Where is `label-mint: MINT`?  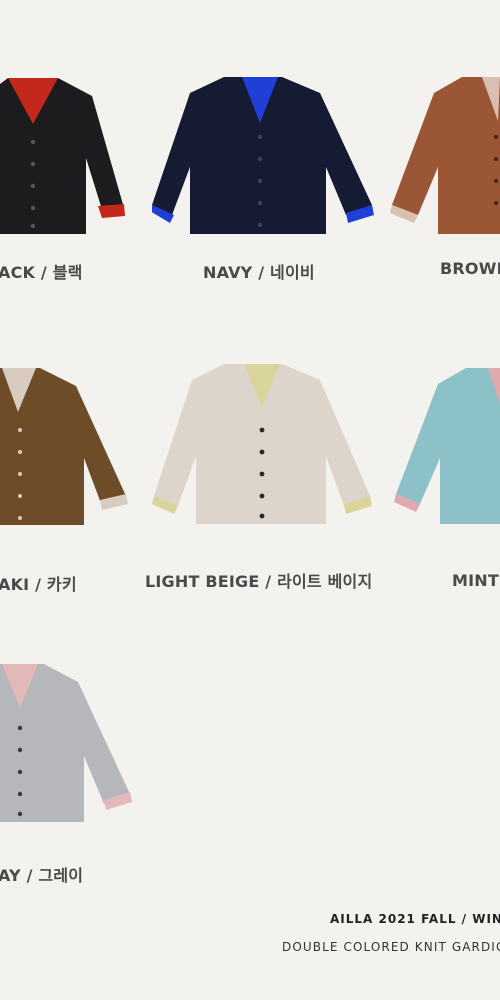 label-mint: MINT is located at coordinates (475, 580).